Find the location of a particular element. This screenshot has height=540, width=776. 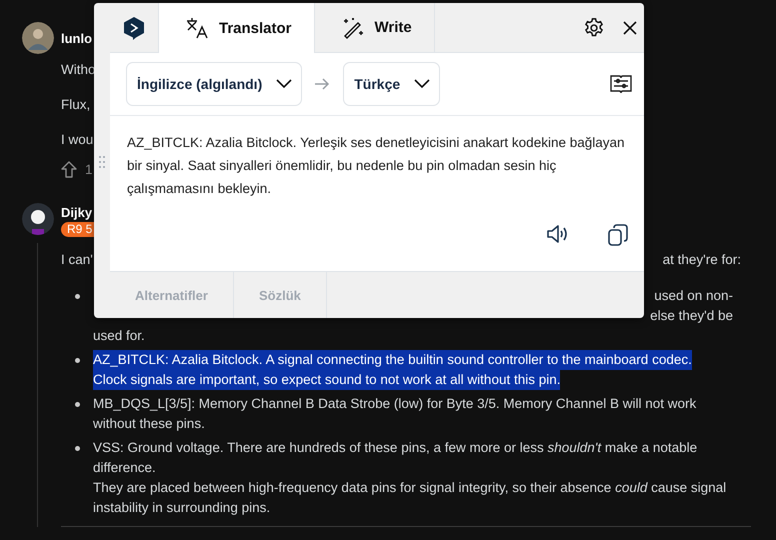

list-text: VSS: Ground voltage. There are hundreds of these pins, a few more or less shouldn't make a notable difference. They are placed between high-frequency data pins for signal integrity, so their absence could cause signal instability in surrounding pins. is located at coordinates (409, 478).